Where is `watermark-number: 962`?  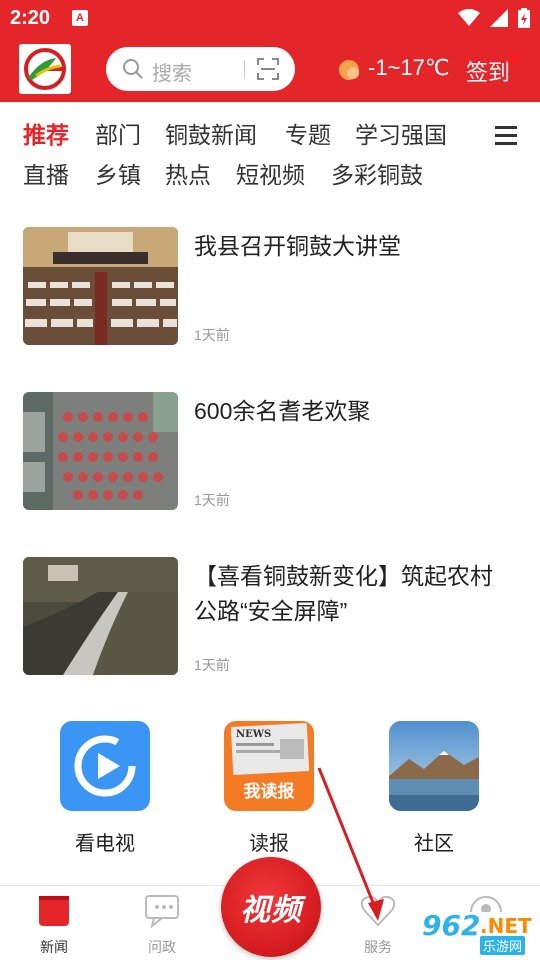 watermark-number: 962 is located at coordinates (451, 925).